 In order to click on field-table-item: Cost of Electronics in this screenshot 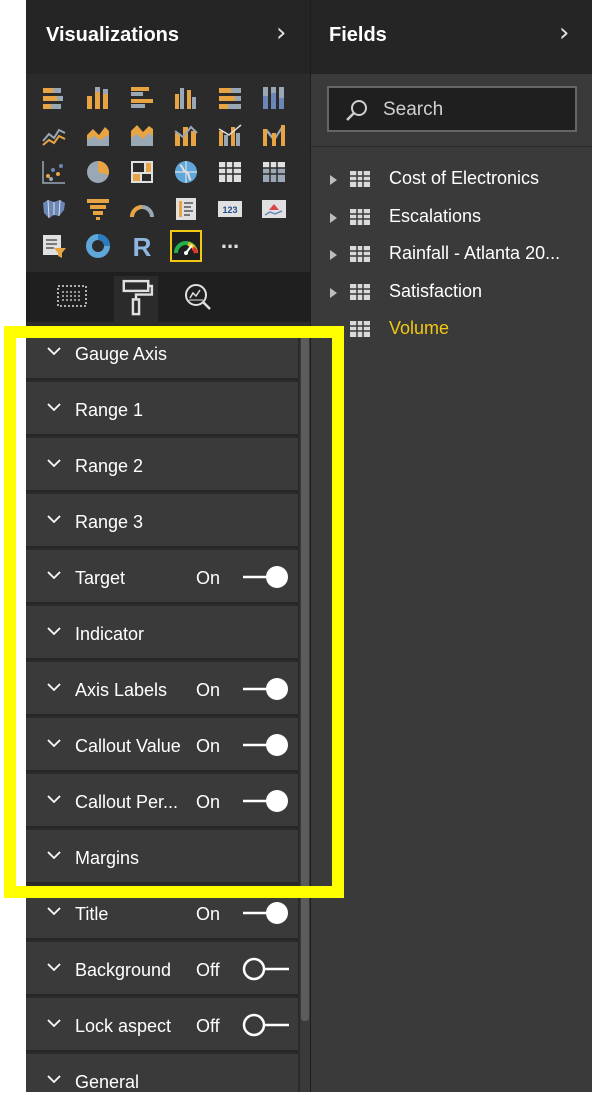, I will do `click(451, 180)`.